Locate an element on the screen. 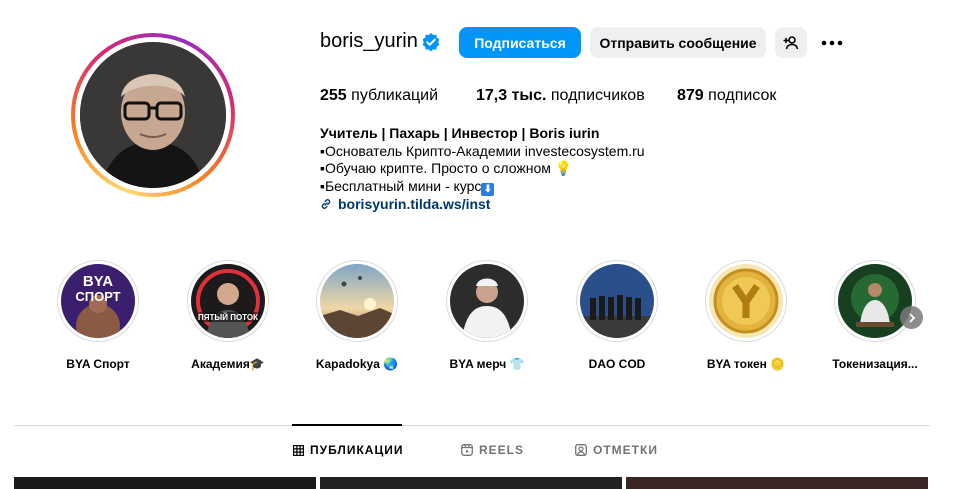 The image size is (974, 489). highlight-academy: ПЯТЫЙ ПОТОК Академия🎓 is located at coordinates (228, 315).